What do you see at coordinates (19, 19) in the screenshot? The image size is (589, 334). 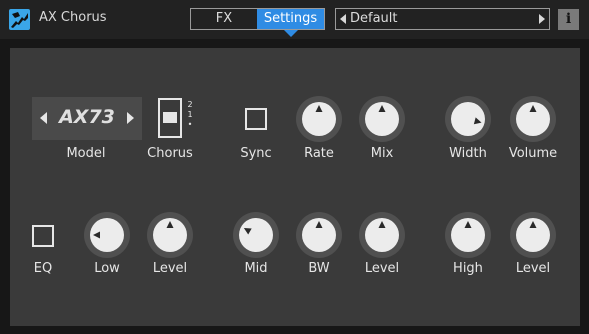 I see `app-logo-icon` at bounding box center [19, 19].